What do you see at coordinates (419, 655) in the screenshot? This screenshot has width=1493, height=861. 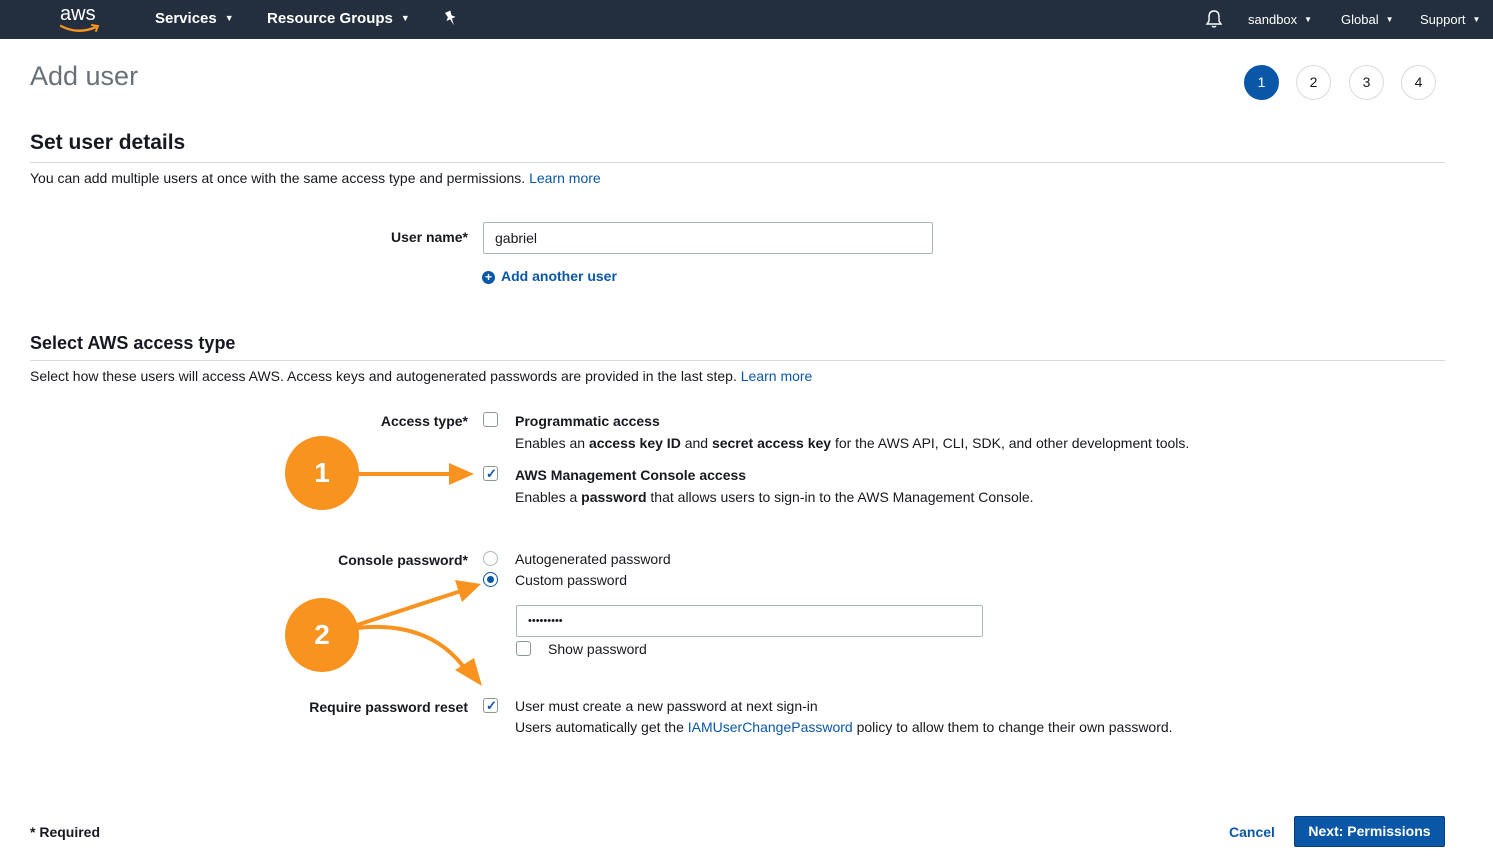 I see `annotation-arrow-2b` at bounding box center [419, 655].